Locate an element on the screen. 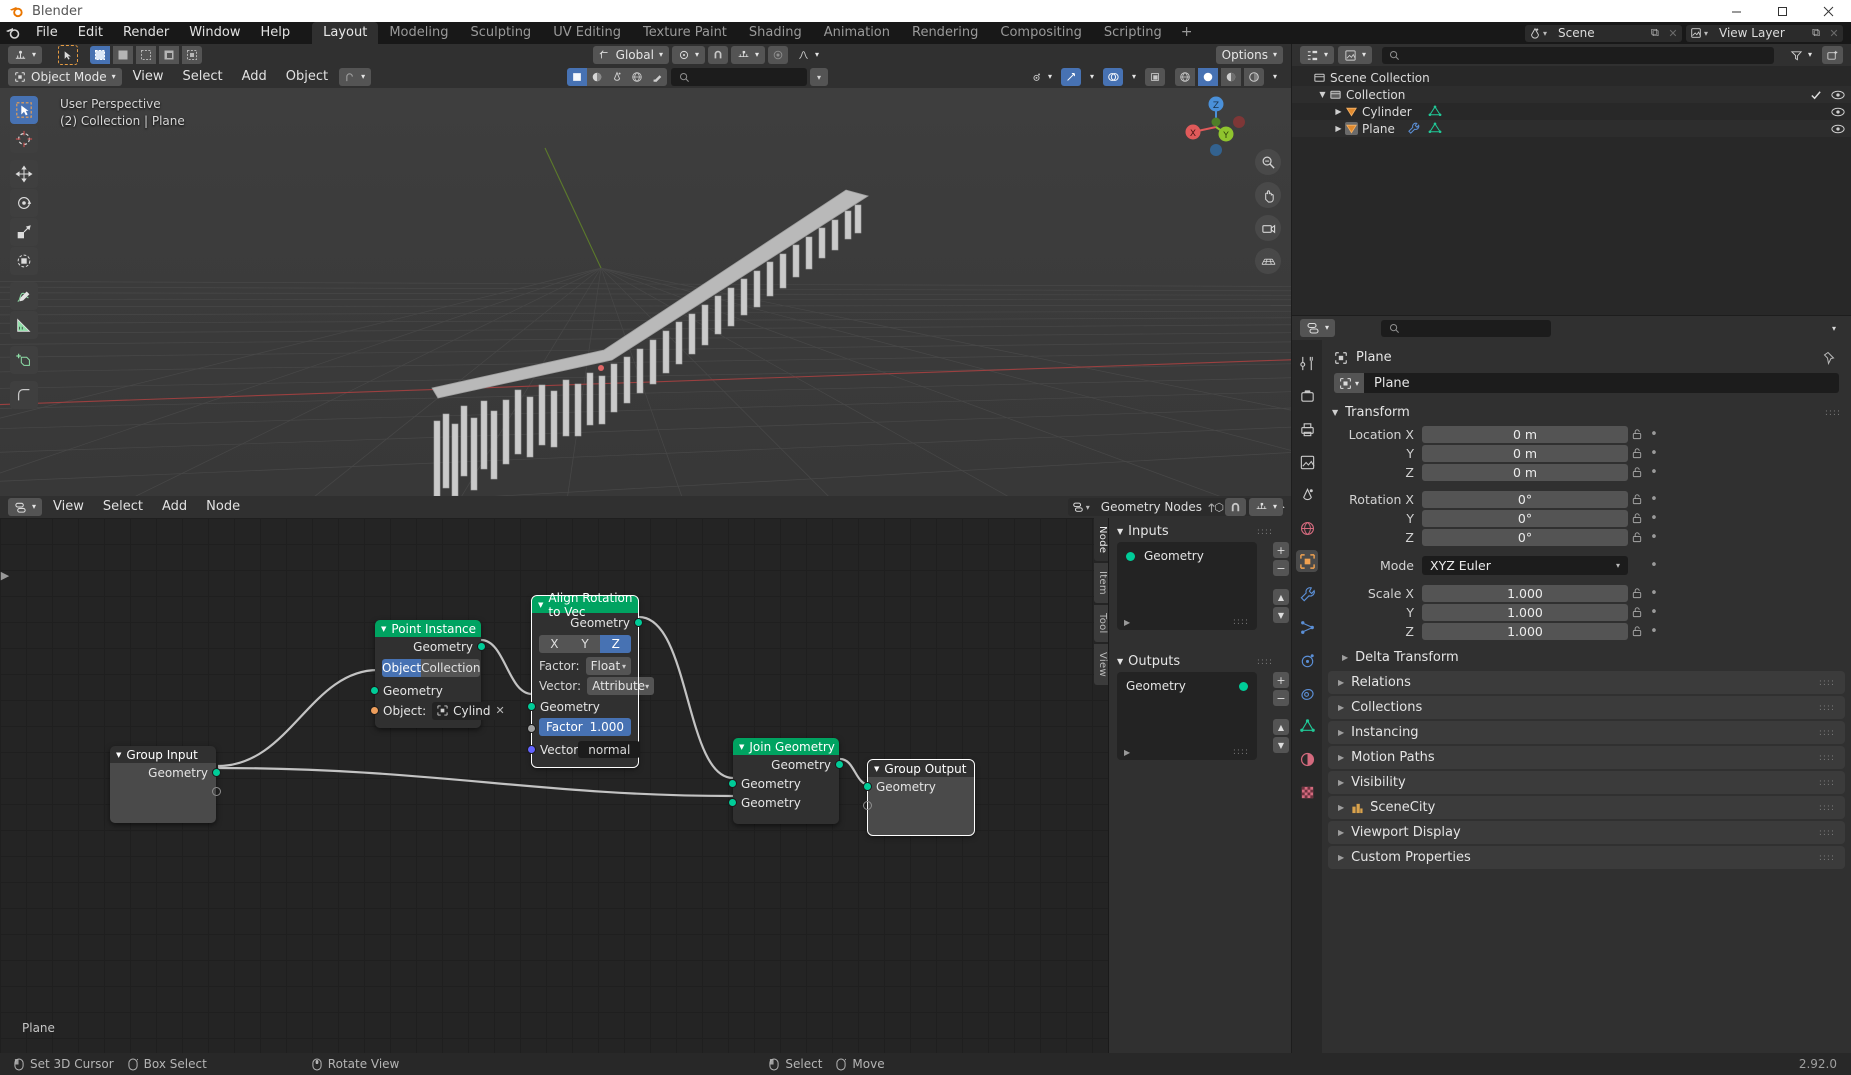  node-tree-type-icon: ▾ is located at coordinates (1080, 507).